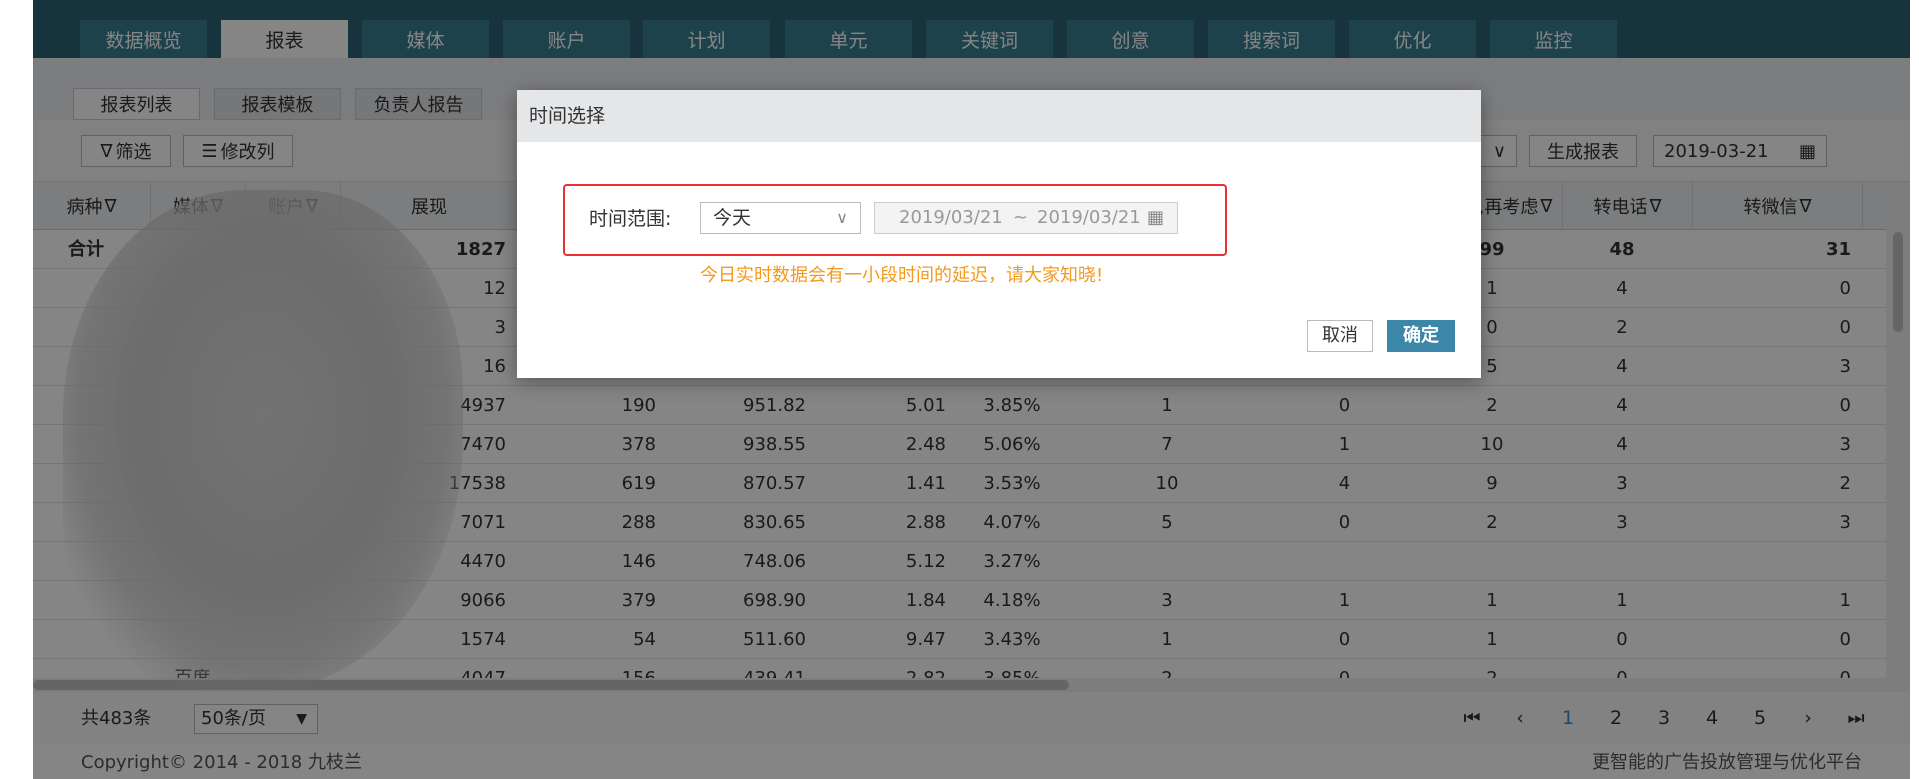  What do you see at coordinates (902, 275) in the screenshot?
I see `realtime-delay-note: 今日实时数据会有一小段时间的延迟，请大家知晓!` at bounding box center [902, 275].